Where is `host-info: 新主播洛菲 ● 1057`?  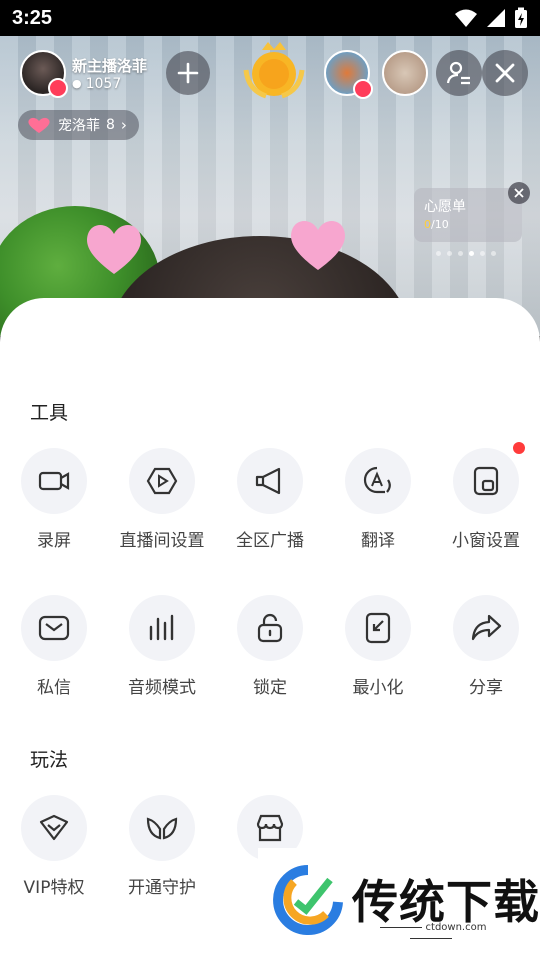 host-info: 新主播洛菲 ● 1057 is located at coordinates (84, 74).